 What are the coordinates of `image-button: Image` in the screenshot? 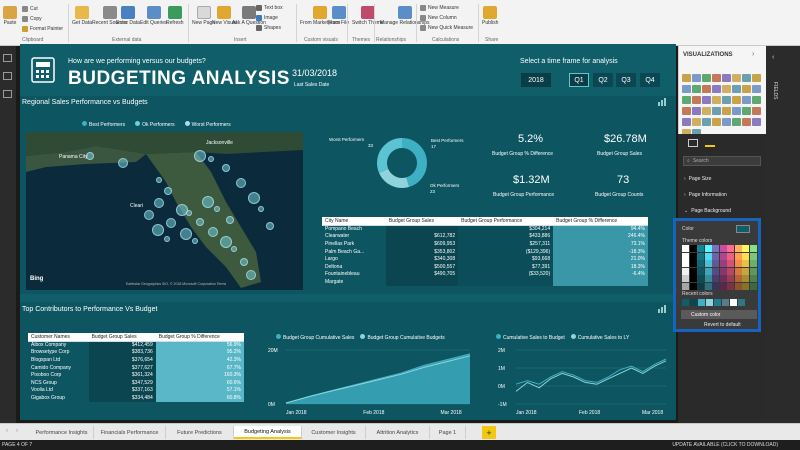 It's located at (267, 18).